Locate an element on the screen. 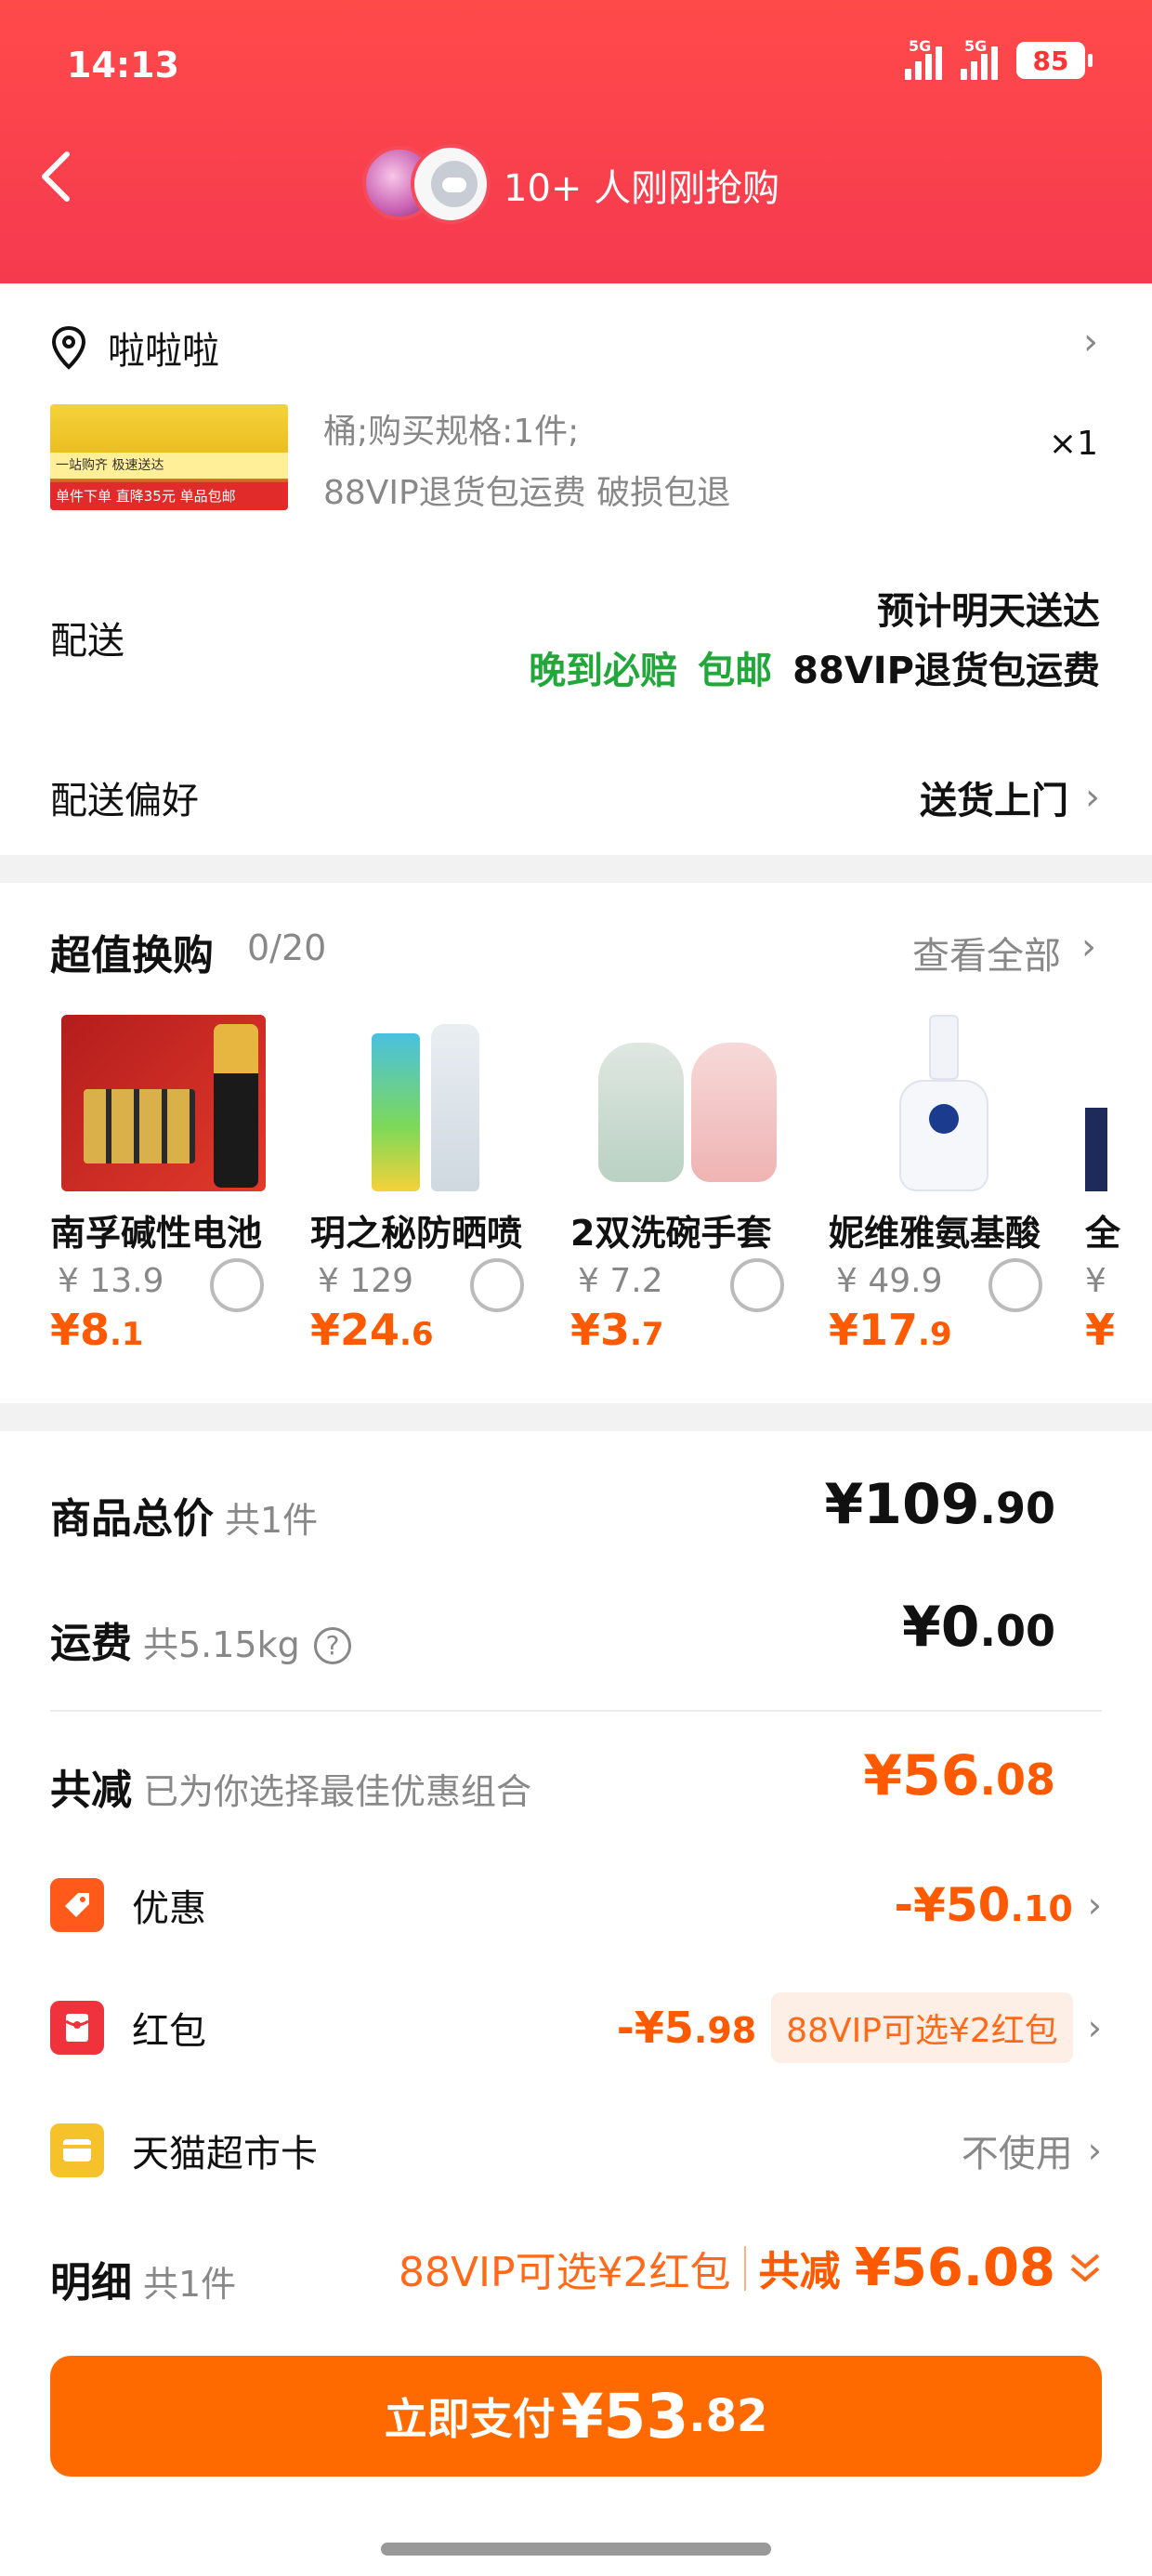 The image size is (1152, 2576). goods-total-label: 商品总价 共1件 is located at coordinates (184, 1519).